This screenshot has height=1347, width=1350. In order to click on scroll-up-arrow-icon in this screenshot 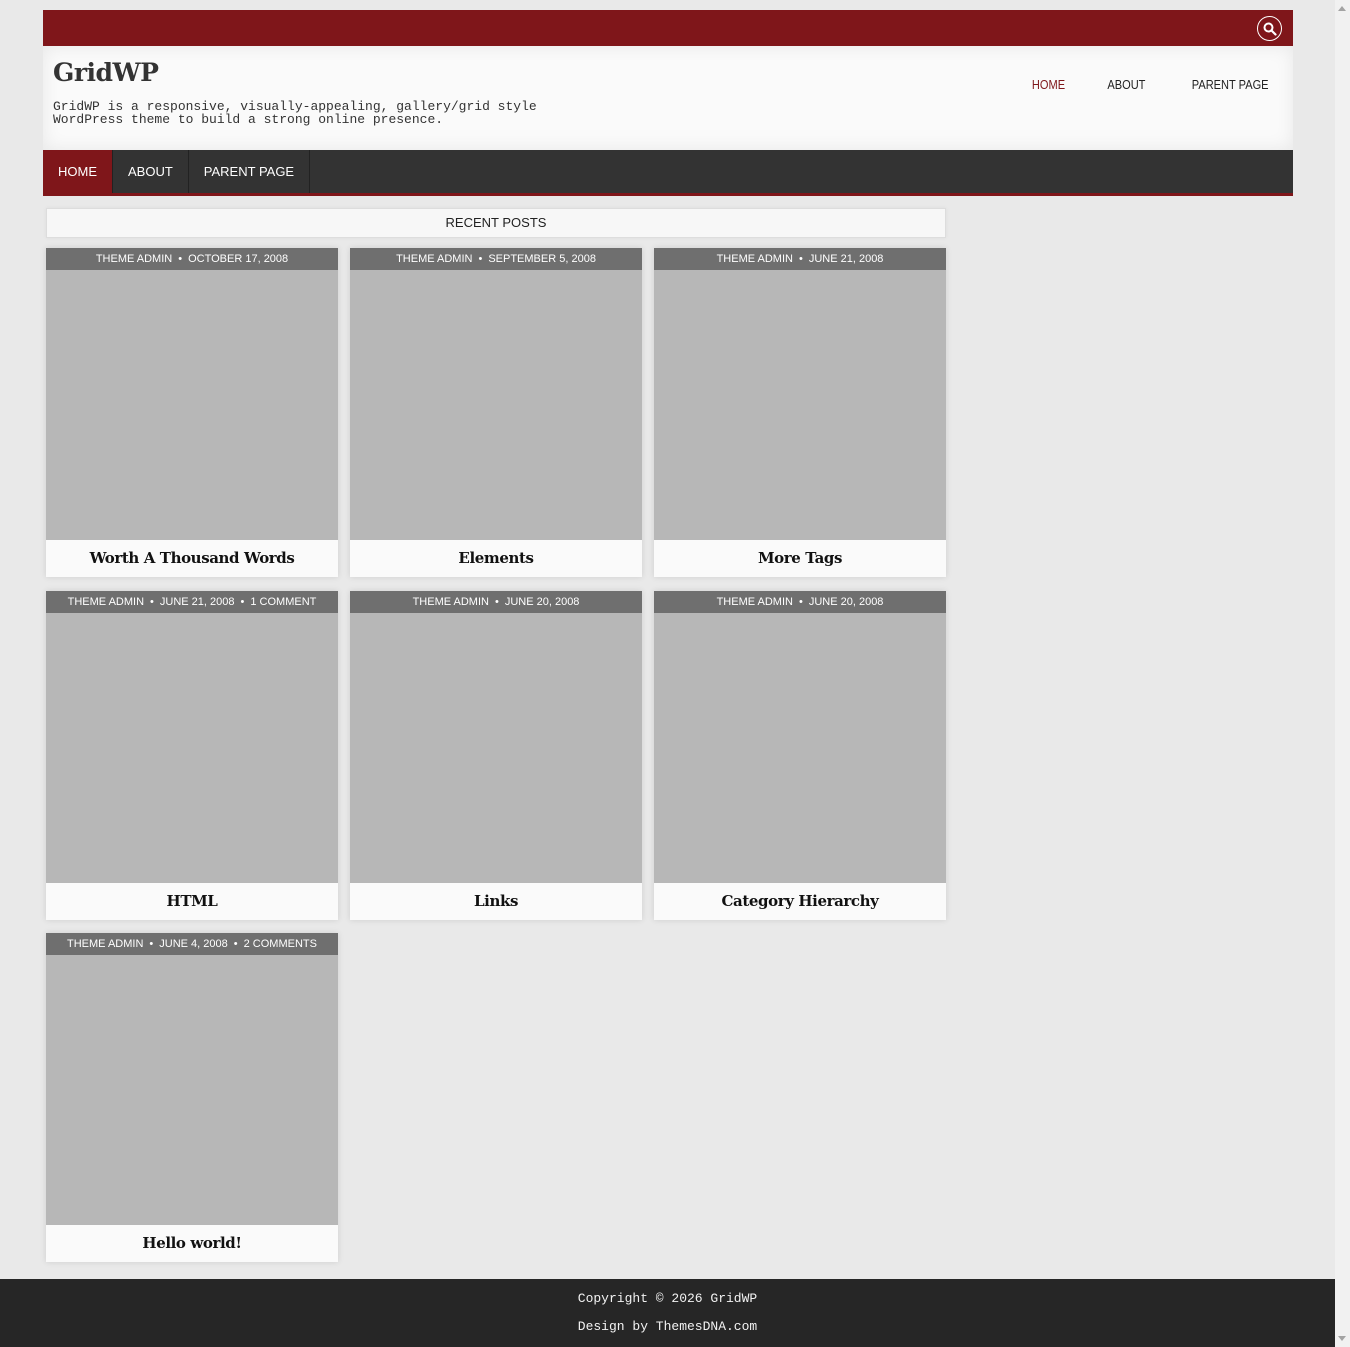, I will do `click(1342, 8)`.